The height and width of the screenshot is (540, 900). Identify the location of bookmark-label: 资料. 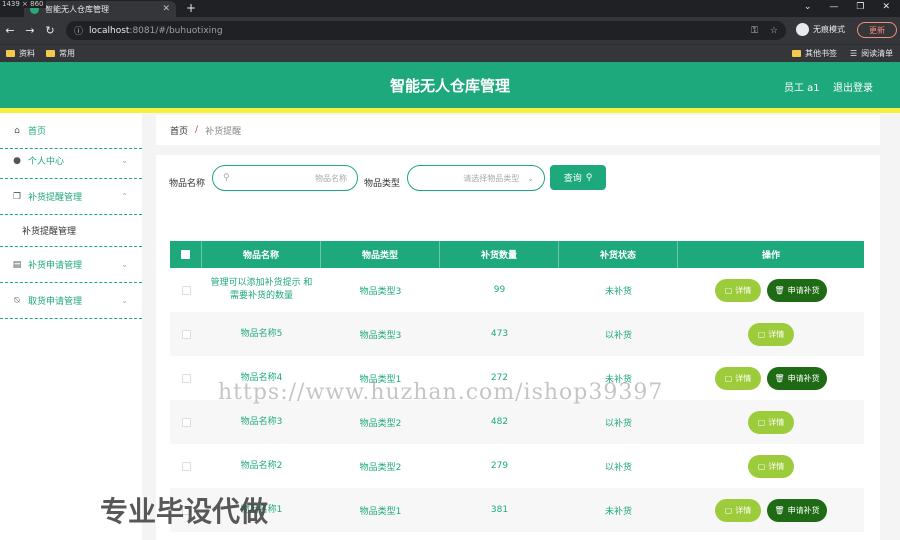
(27, 53).